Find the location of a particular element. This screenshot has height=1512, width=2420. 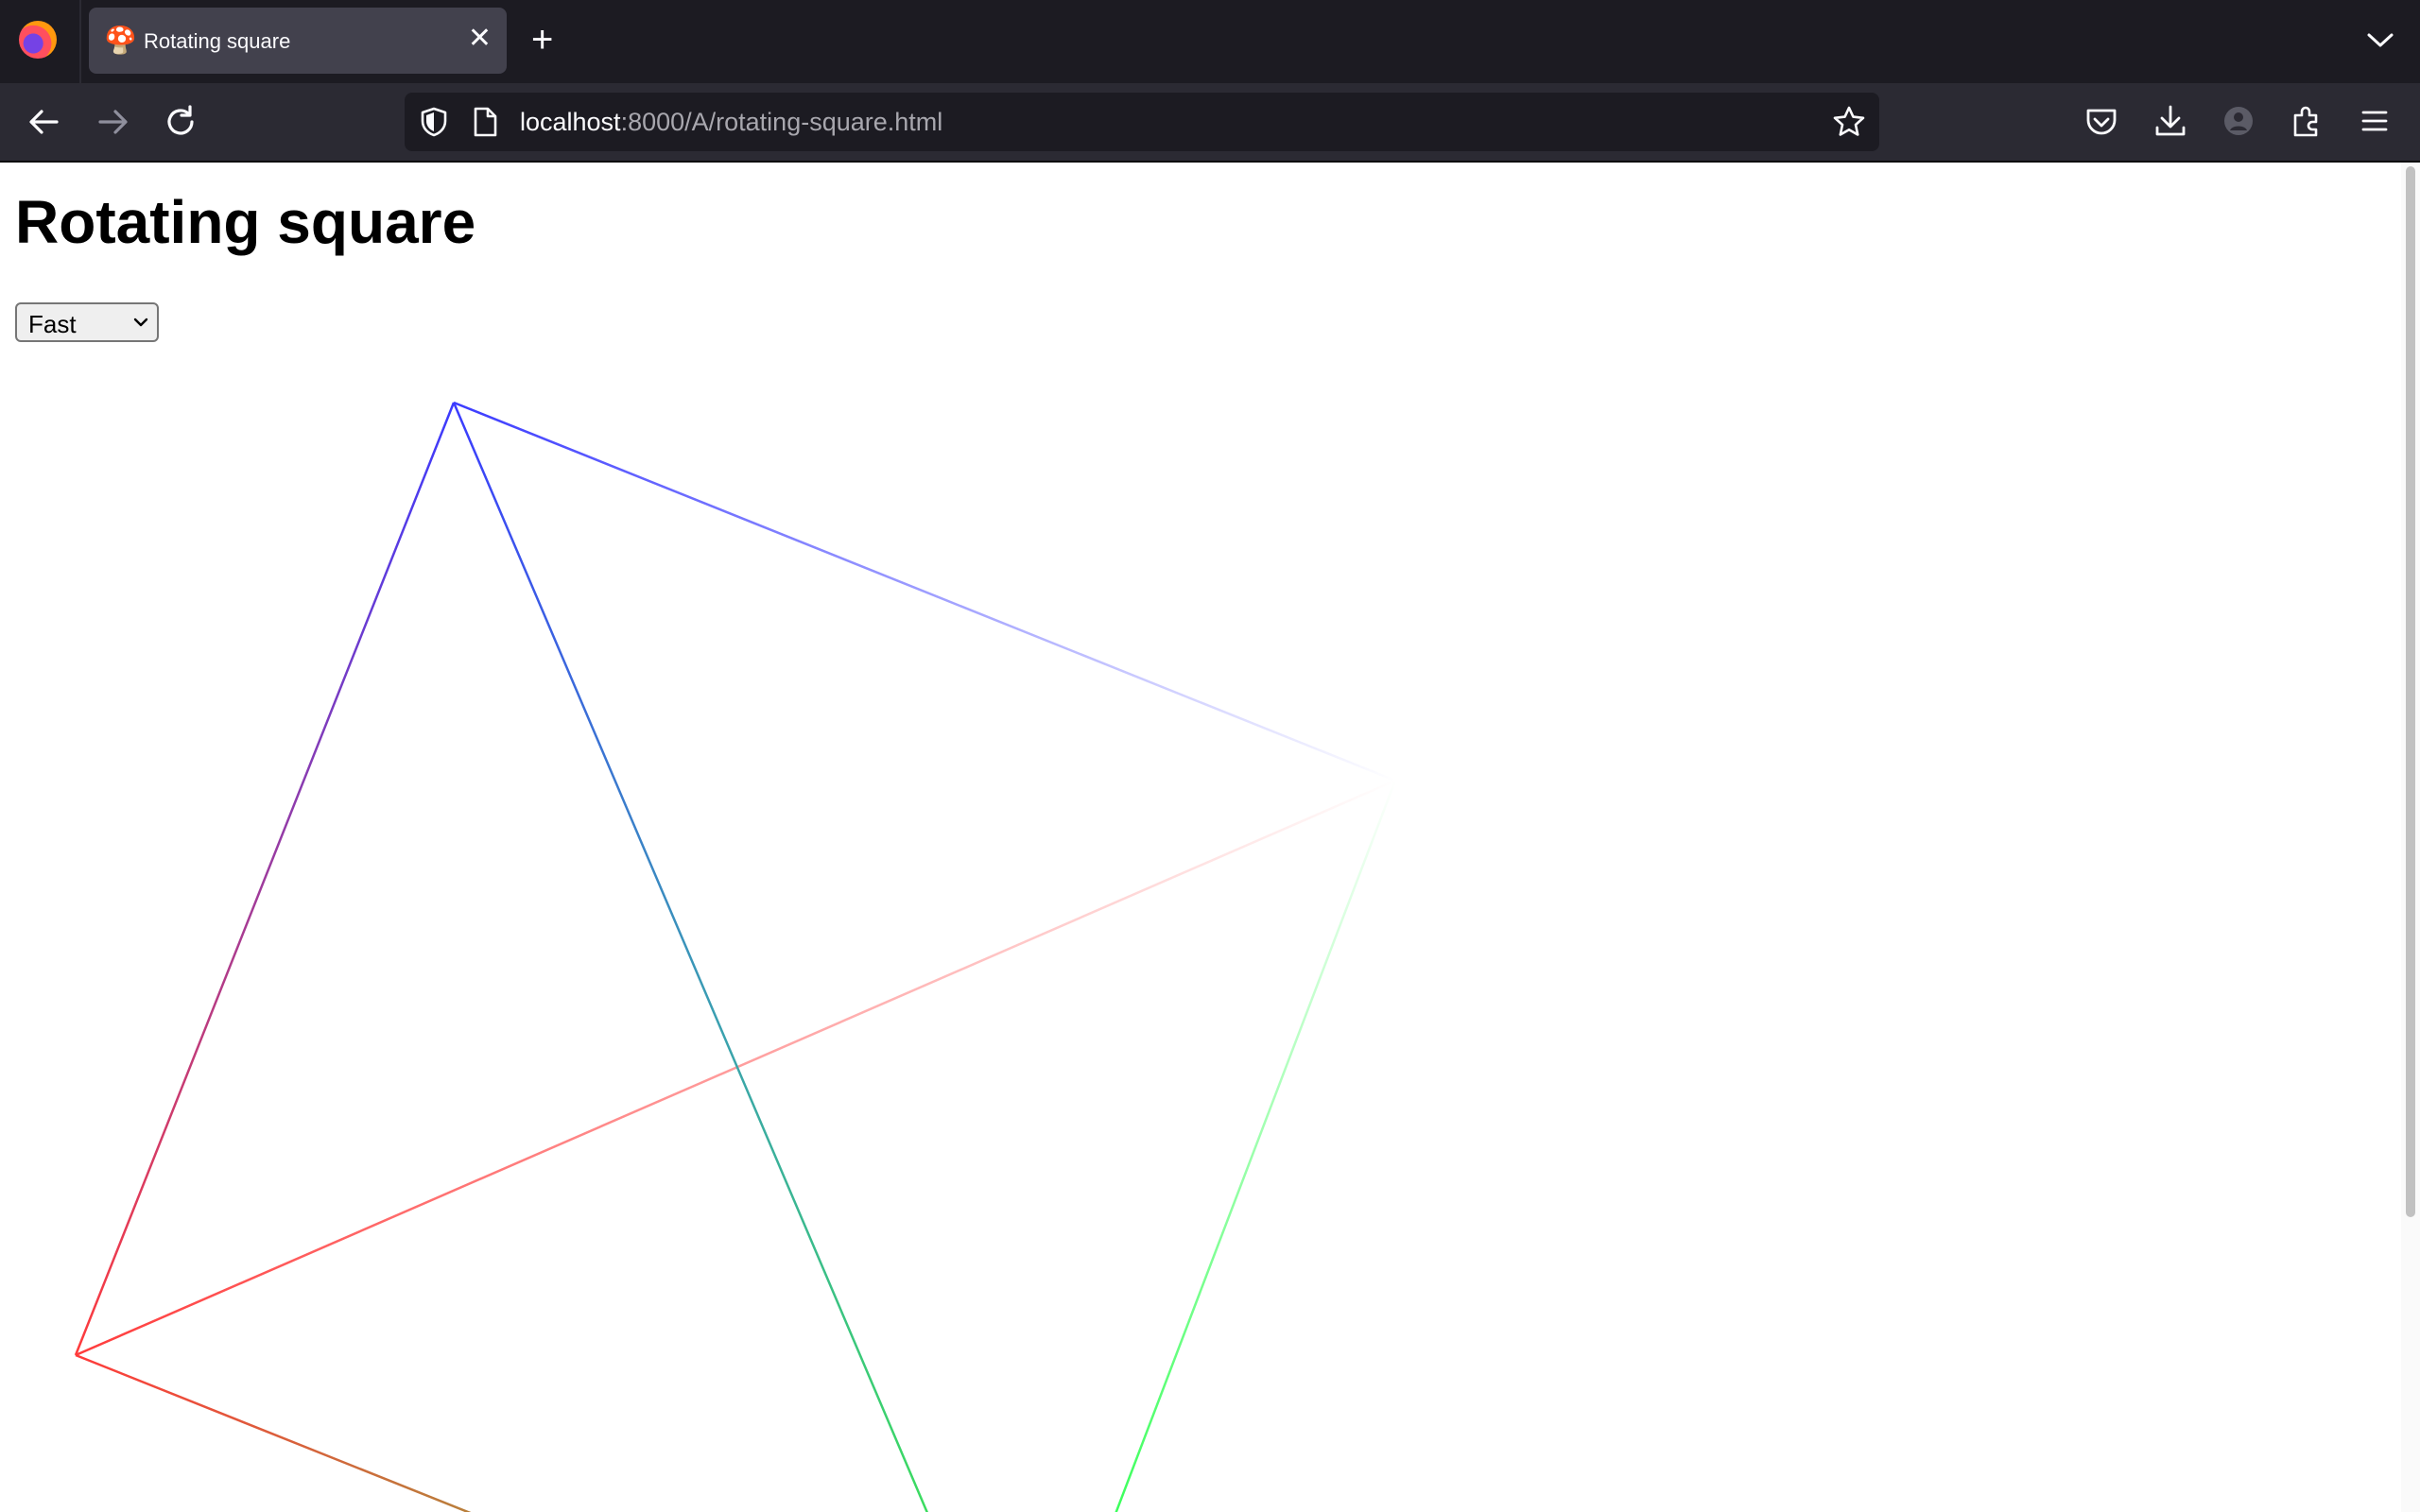

url-text: localhost:8000/A/rotating-square.html is located at coordinates (731, 122).